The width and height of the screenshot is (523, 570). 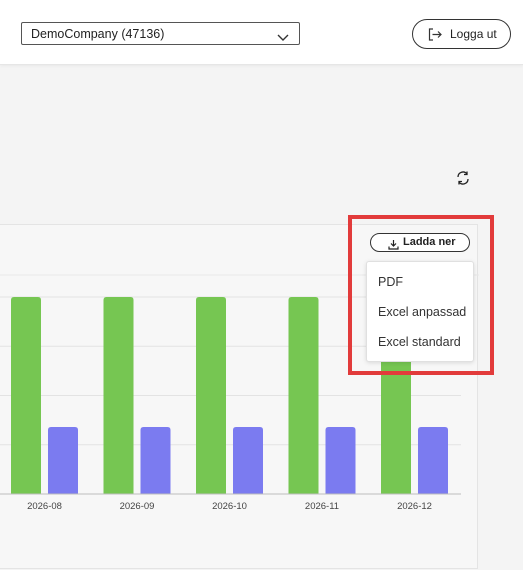 I want to click on download-button: Ladda ner, so click(x=420, y=242).